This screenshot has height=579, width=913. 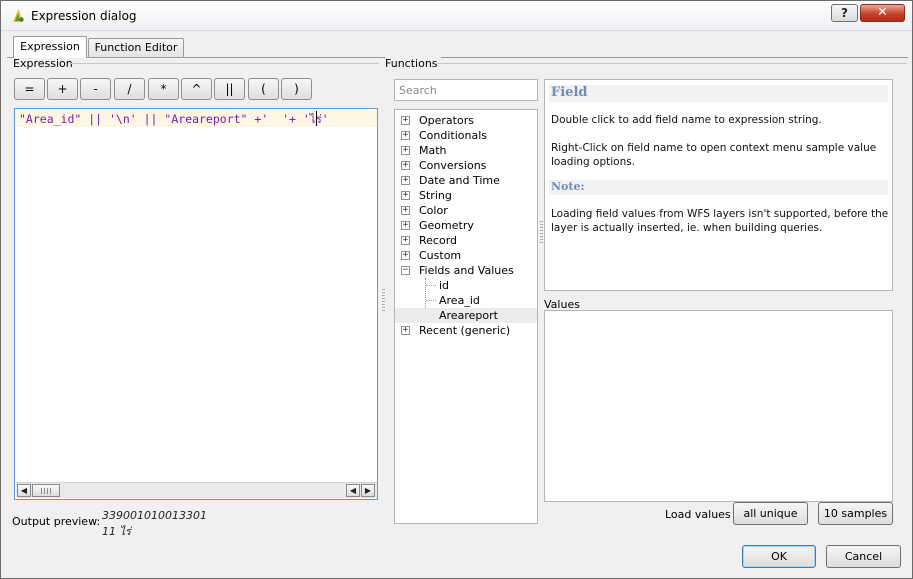 I want to click on help-note-heading: Note:, so click(x=718, y=187).